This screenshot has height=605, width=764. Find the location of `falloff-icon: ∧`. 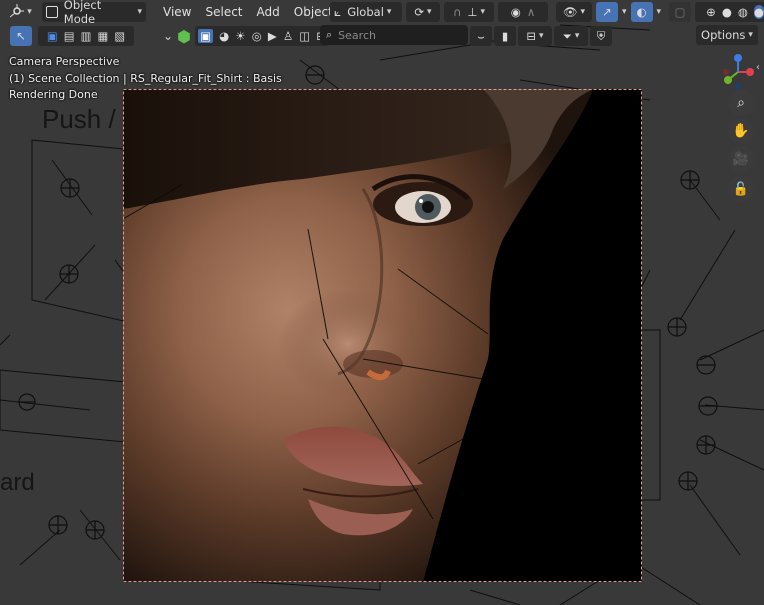

falloff-icon: ∧ is located at coordinates (531, 12).